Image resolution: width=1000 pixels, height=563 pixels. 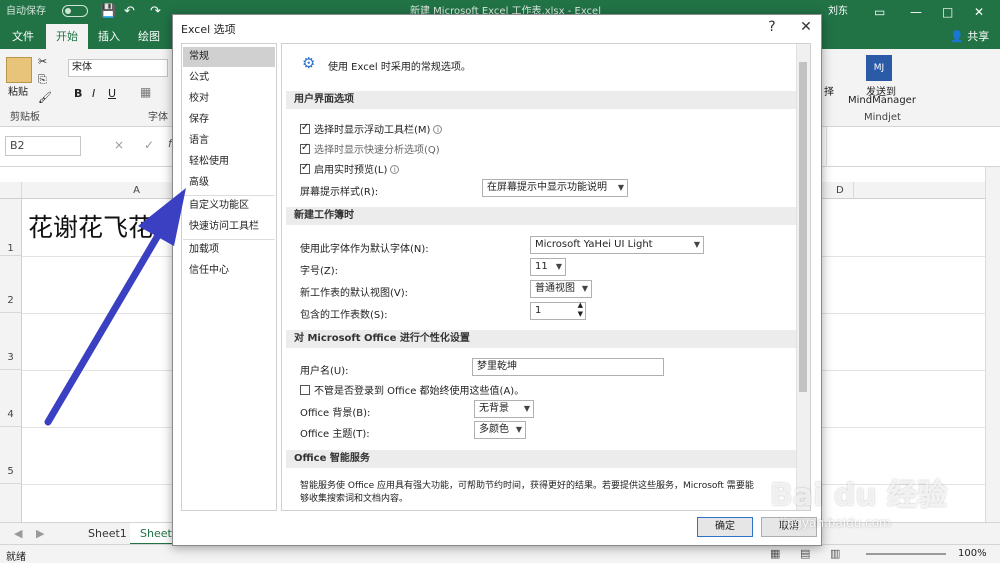 What do you see at coordinates (838, 190) in the screenshot?
I see `col-header-d: D` at bounding box center [838, 190].